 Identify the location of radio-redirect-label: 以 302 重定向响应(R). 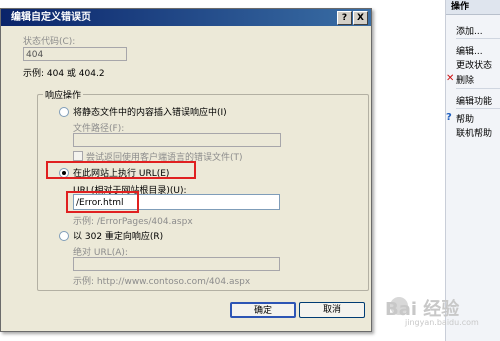
(118, 237).